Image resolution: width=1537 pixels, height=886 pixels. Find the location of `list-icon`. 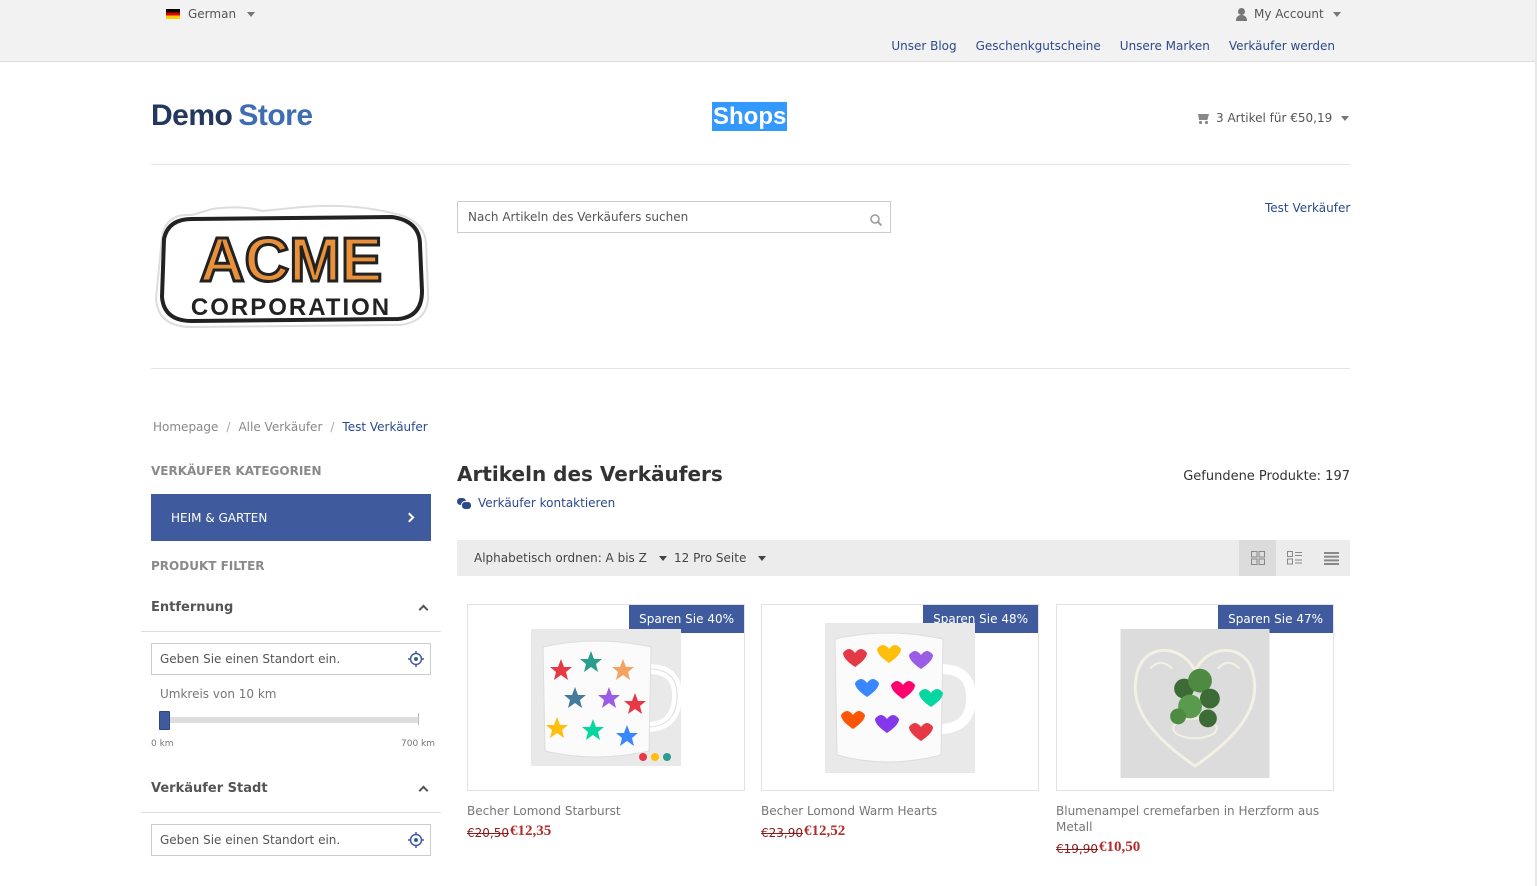

list-icon is located at coordinates (1331, 558).